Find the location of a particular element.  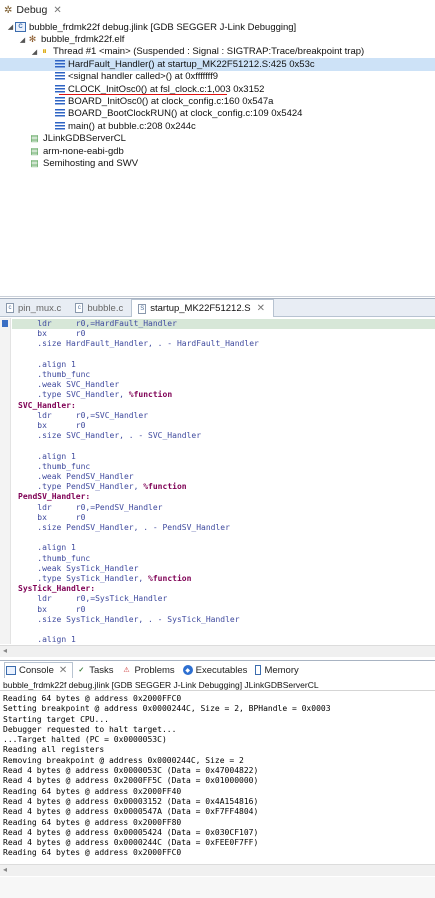

tab-executables: ◆ Executables is located at coordinates (217, 670).